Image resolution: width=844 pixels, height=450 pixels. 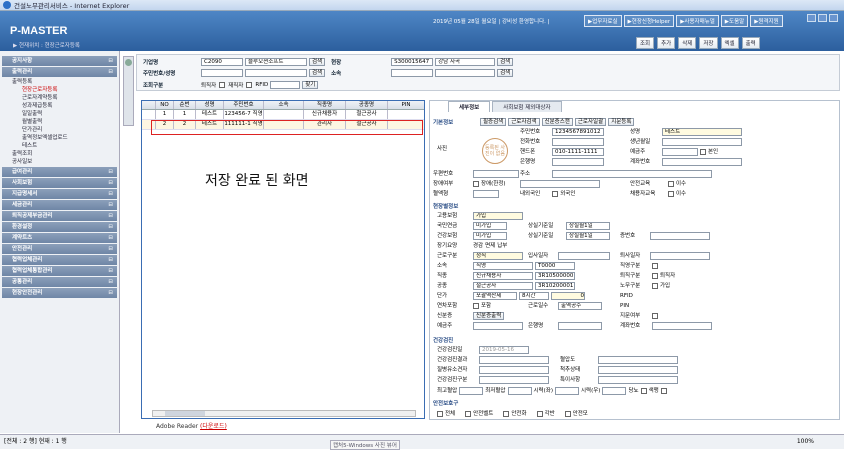 What do you see at coordinates (708, 43) in the screenshot?
I see `save-button: 저장` at bounding box center [708, 43].